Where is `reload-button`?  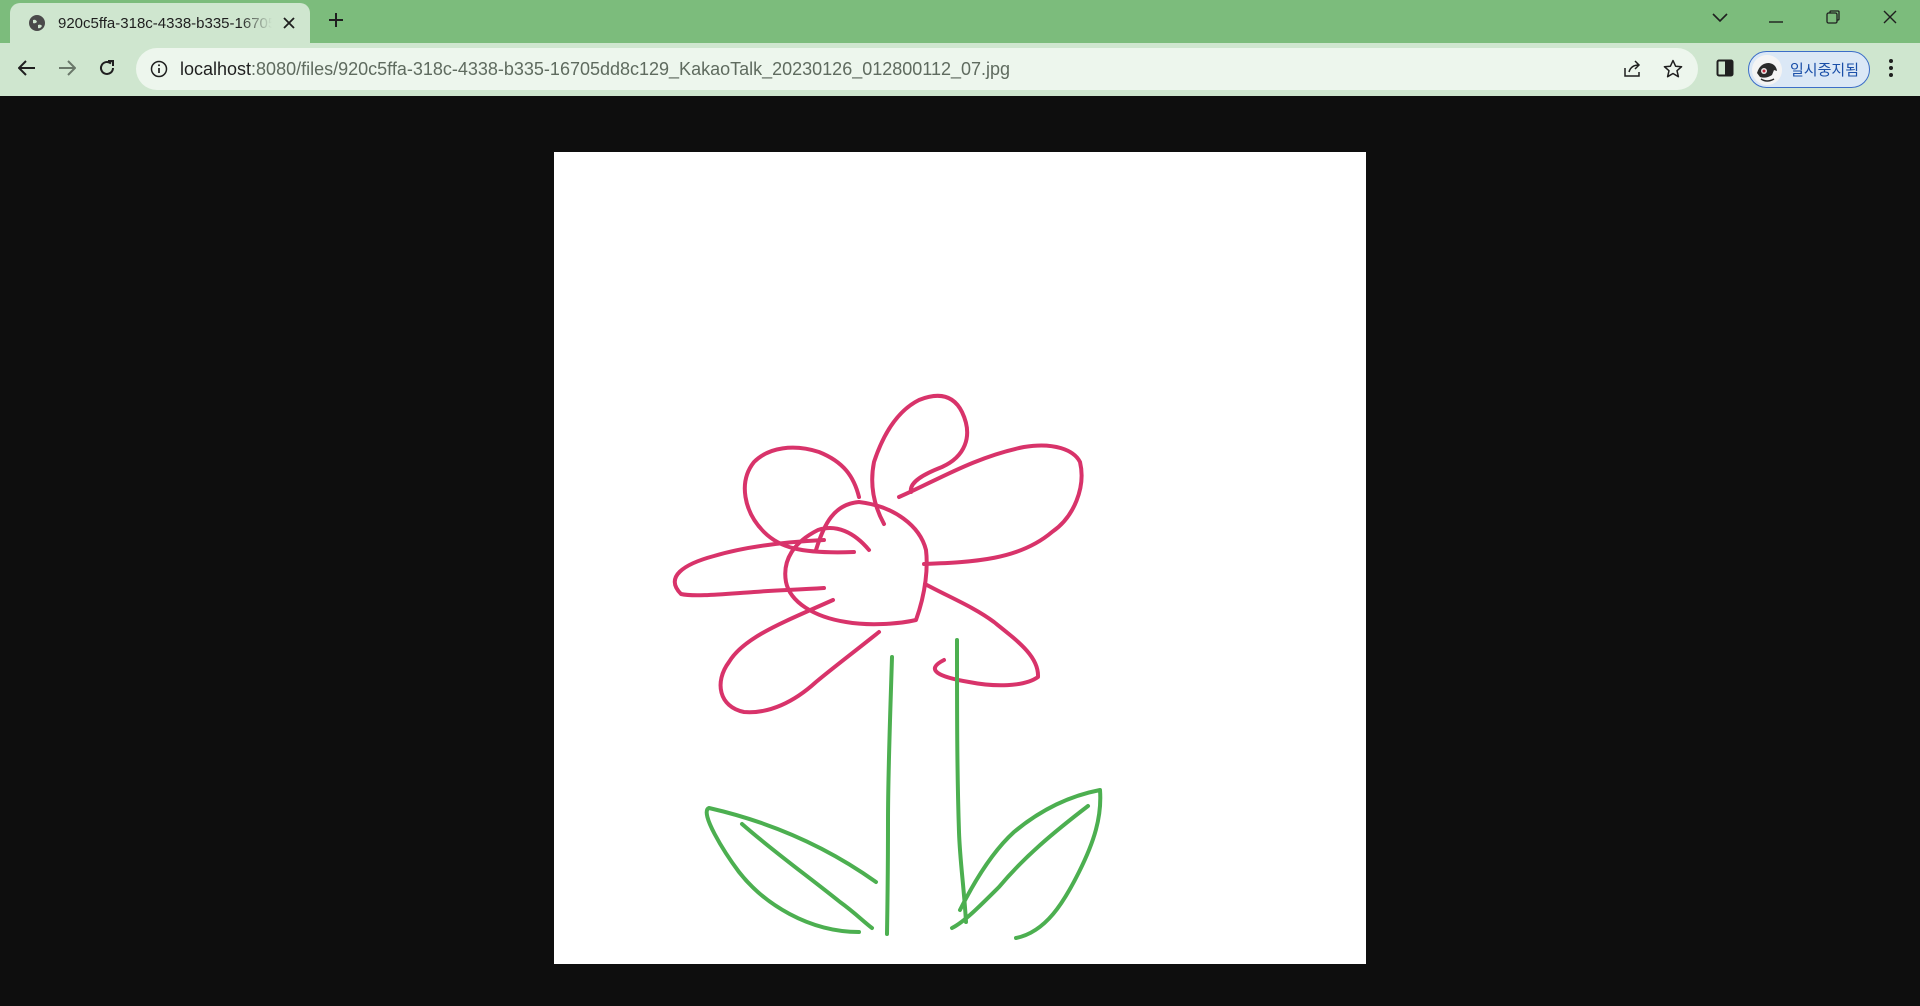 reload-button is located at coordinates (107, 70).